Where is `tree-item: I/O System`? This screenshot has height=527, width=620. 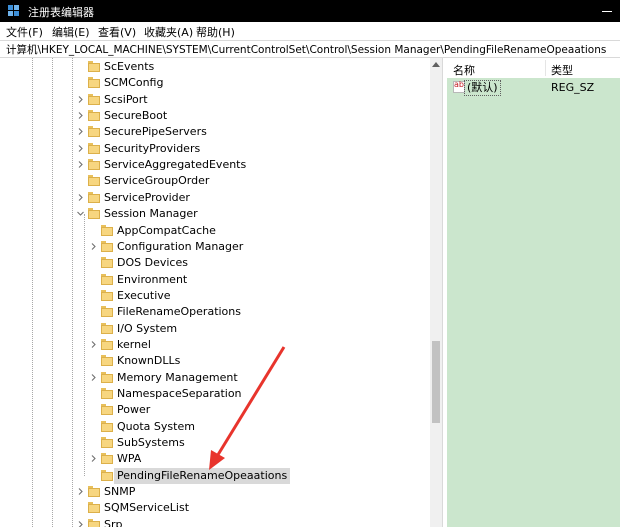 tree-item: I/O System is located at coordinates (240, 329).